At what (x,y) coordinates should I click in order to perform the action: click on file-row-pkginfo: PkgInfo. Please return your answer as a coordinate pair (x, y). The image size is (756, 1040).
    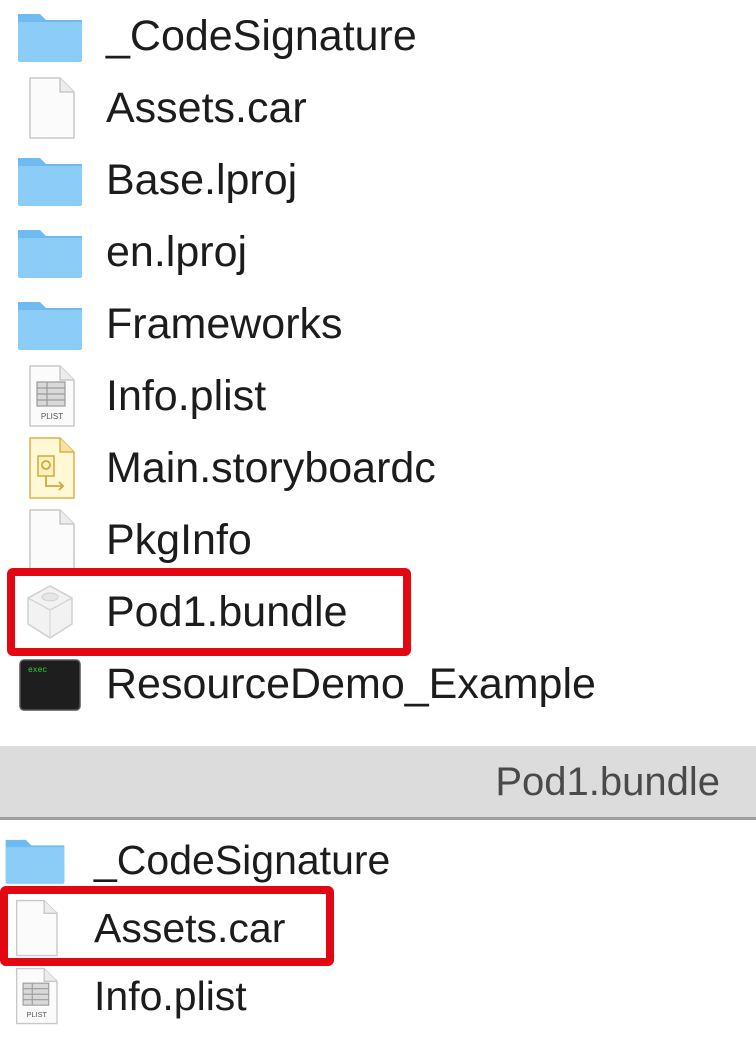
    Looking at the image, I should click on (378, 540).